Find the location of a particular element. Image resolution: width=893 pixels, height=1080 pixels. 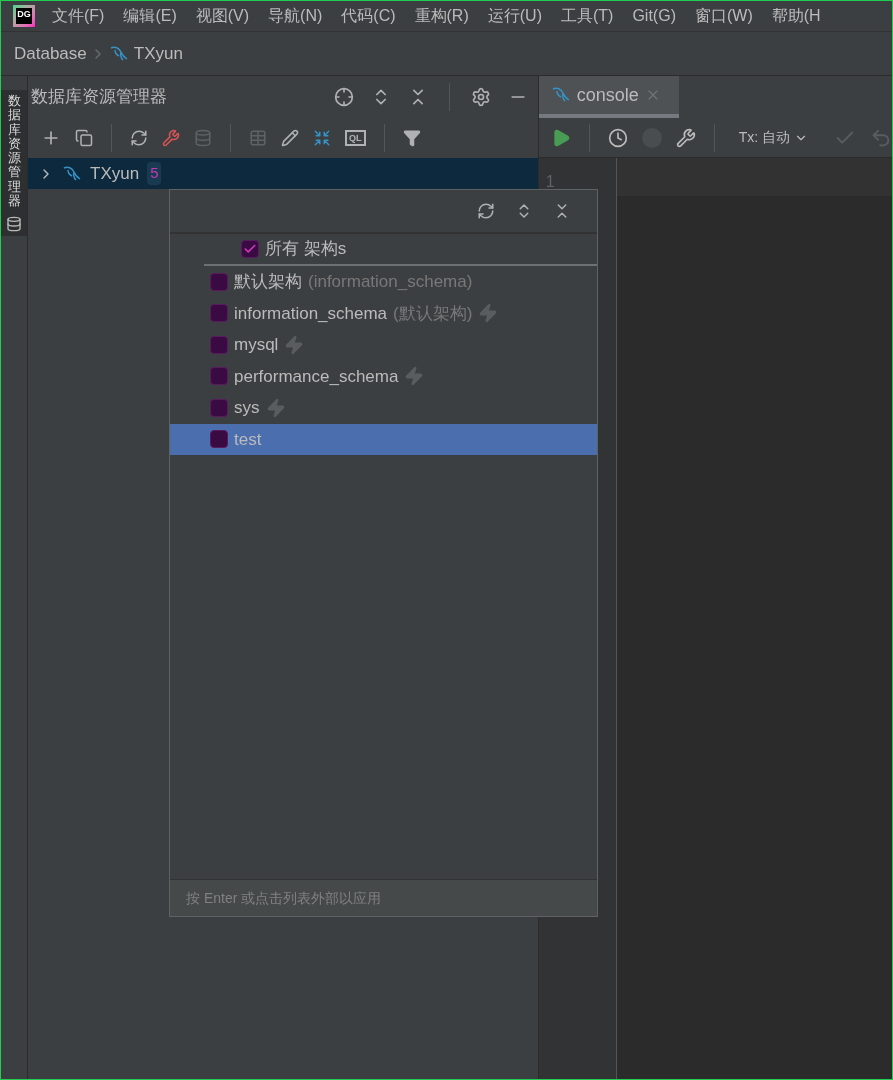

schema-item: performance_schema is located at coordinates (383, 376).